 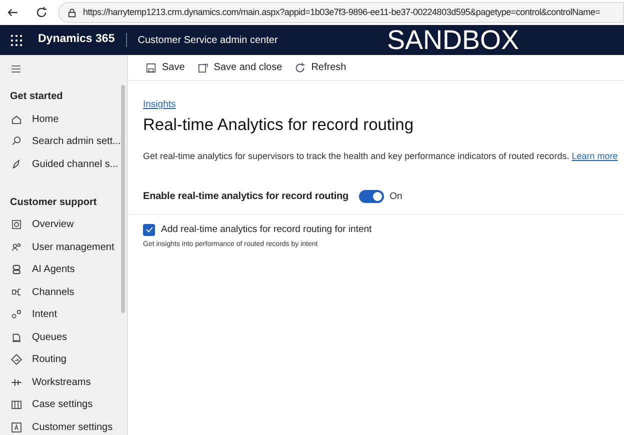 What do you see at coordinates (159, 105) in the screenshot?
I see `breadcrumb-link: Insights` at bounding box center [159, 105].